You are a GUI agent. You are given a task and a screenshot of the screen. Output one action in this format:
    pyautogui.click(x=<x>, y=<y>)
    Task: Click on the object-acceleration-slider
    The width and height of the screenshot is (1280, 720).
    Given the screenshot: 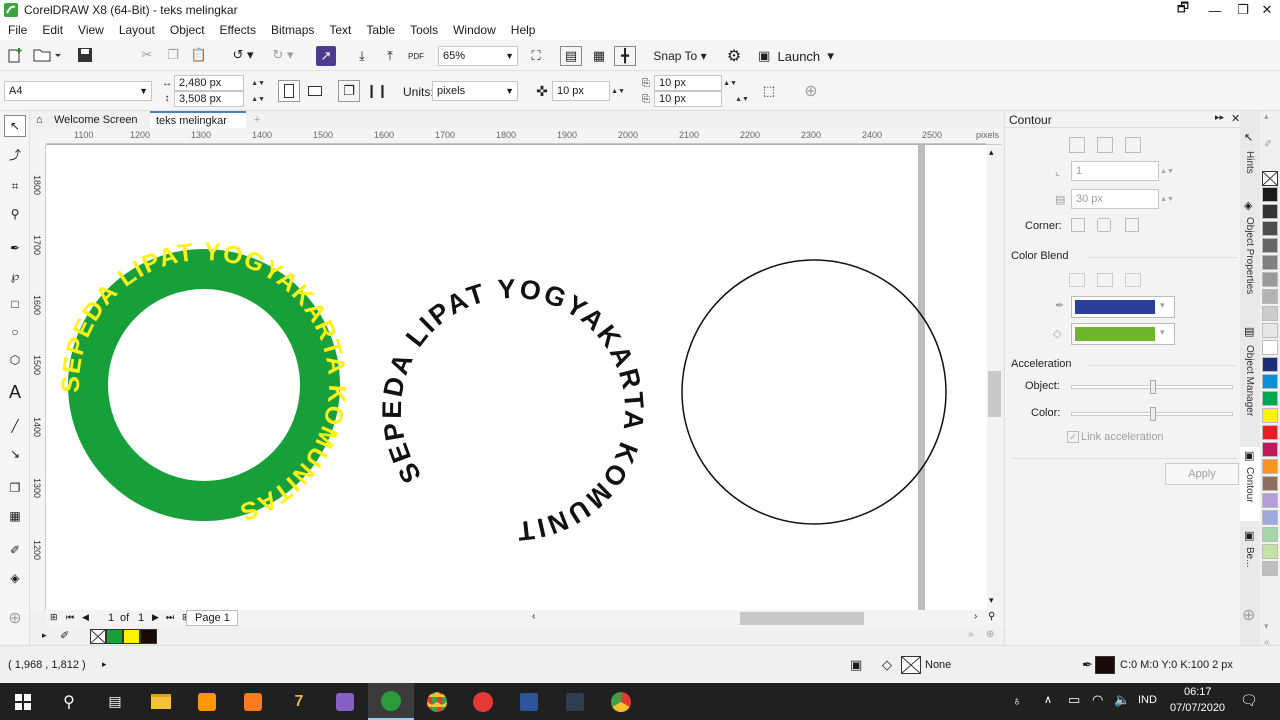 What is the action you would take?
    pyautogui.click(x=1152, y=387)
    